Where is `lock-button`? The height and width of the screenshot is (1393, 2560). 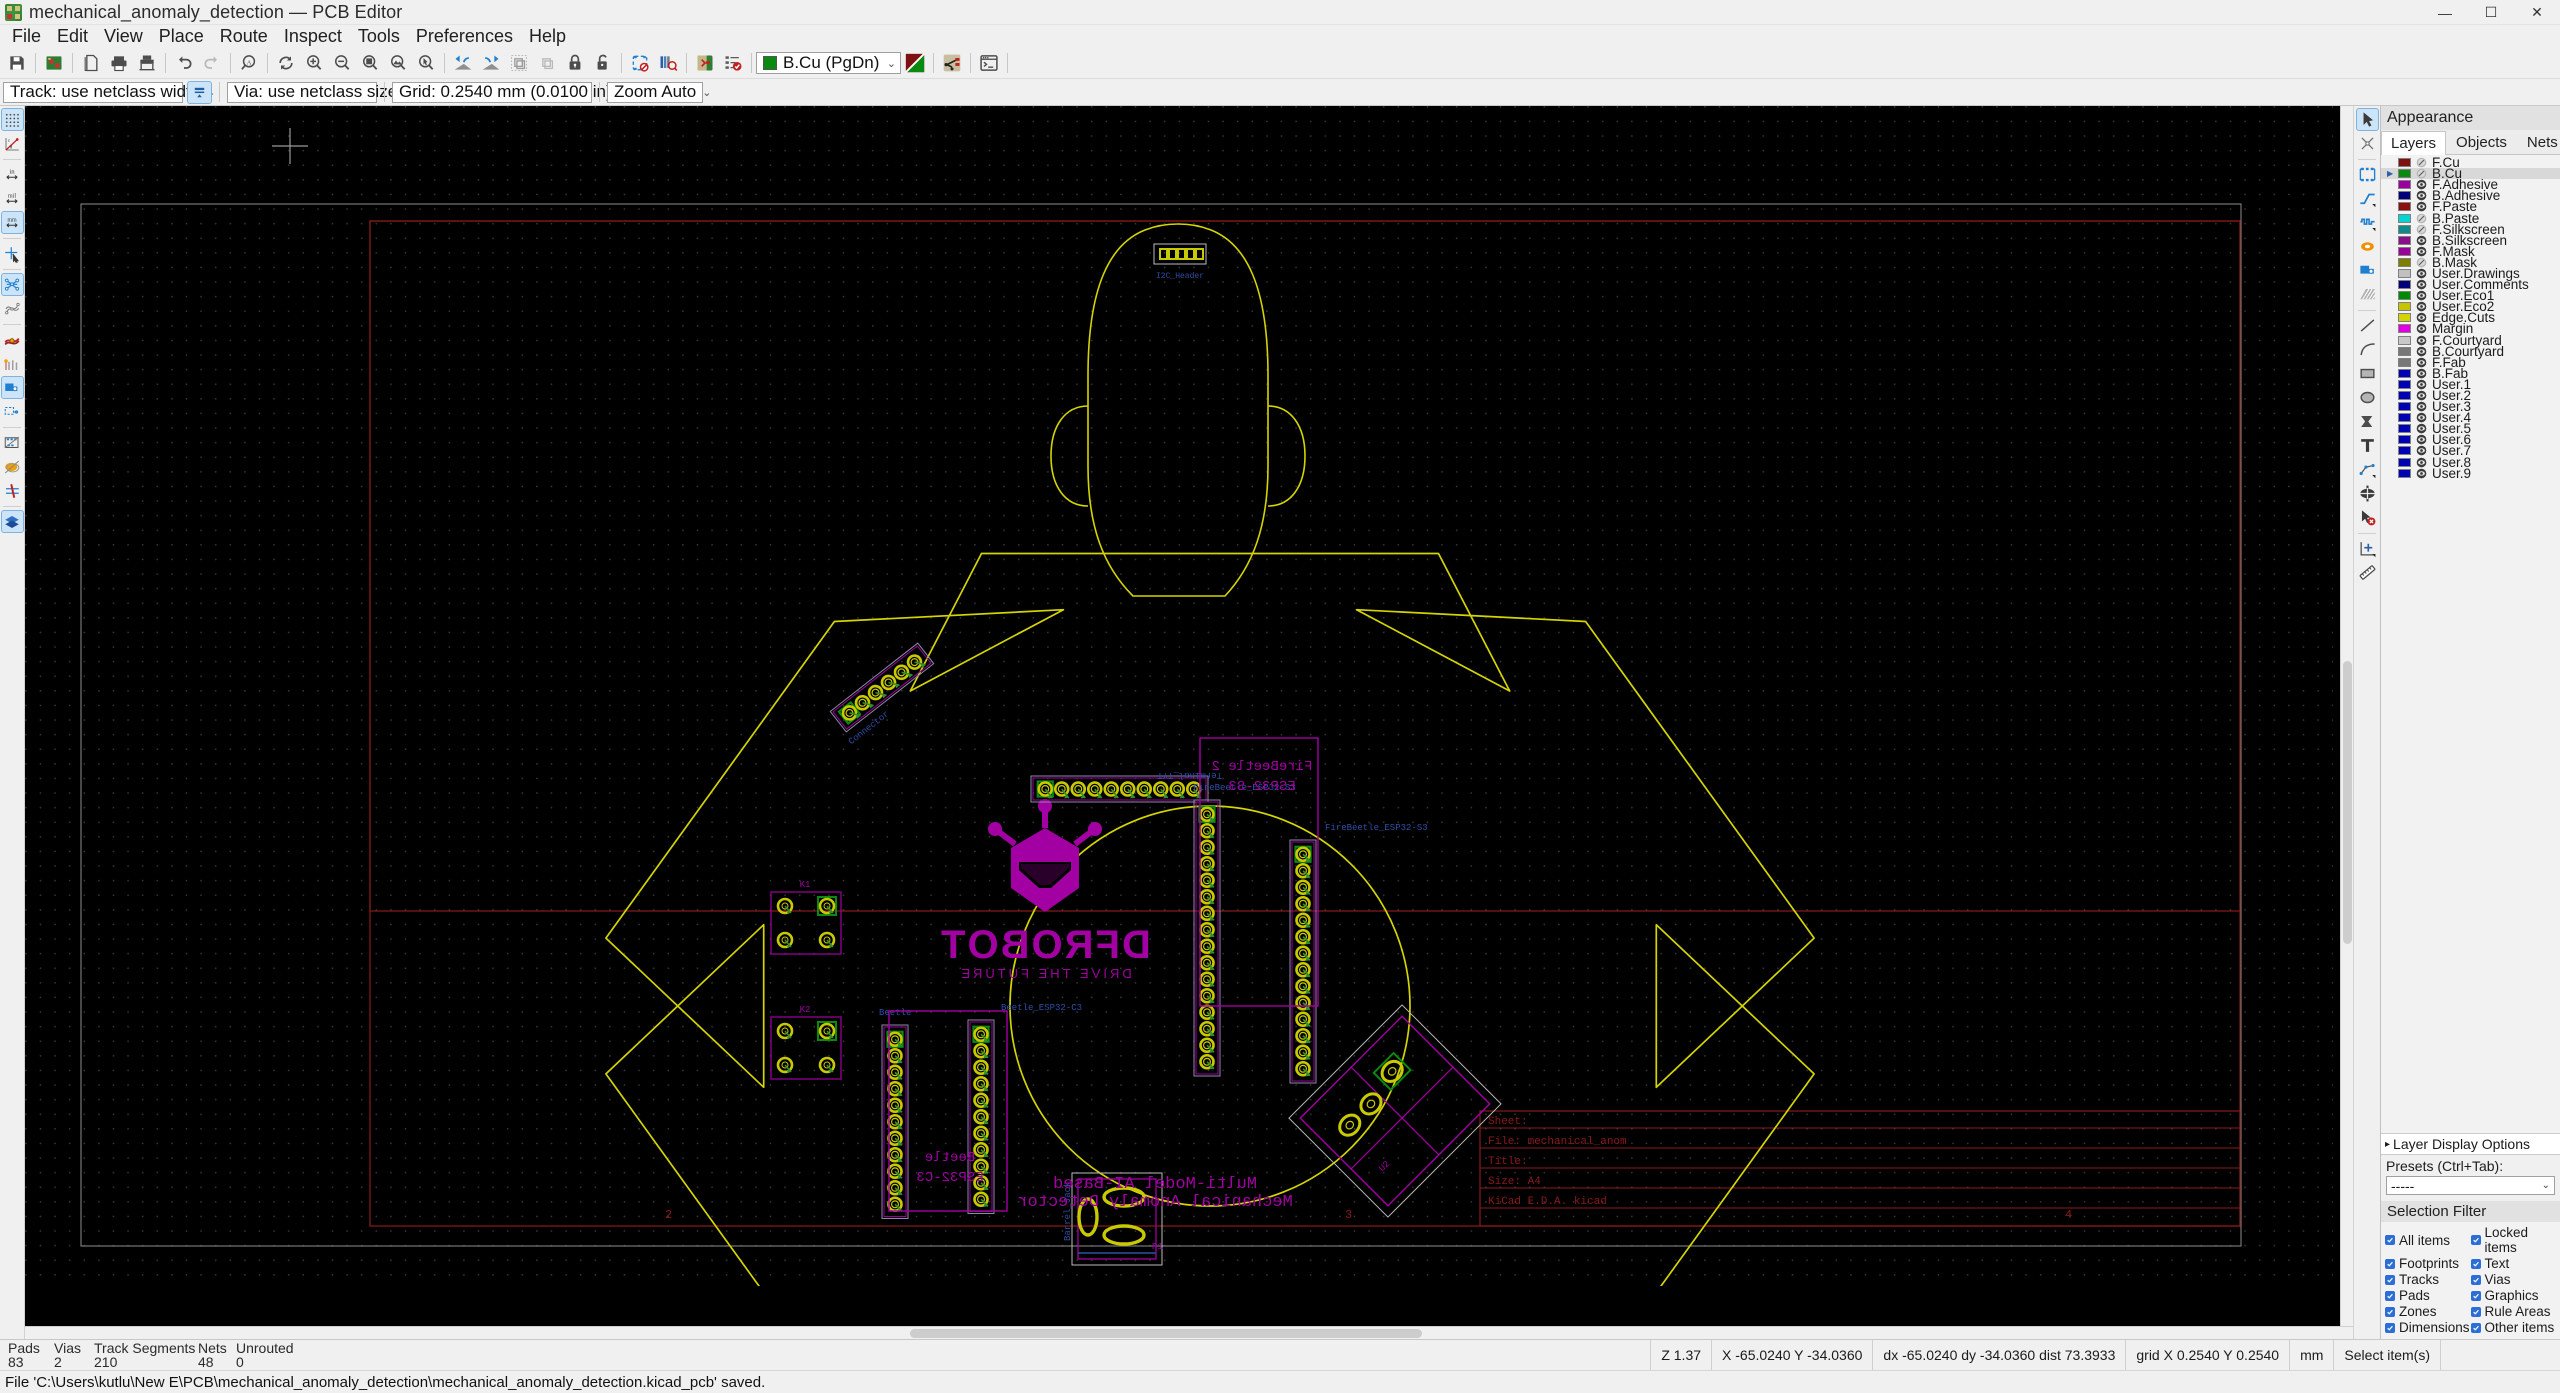 lock-button is located at coordinates (575, 63).